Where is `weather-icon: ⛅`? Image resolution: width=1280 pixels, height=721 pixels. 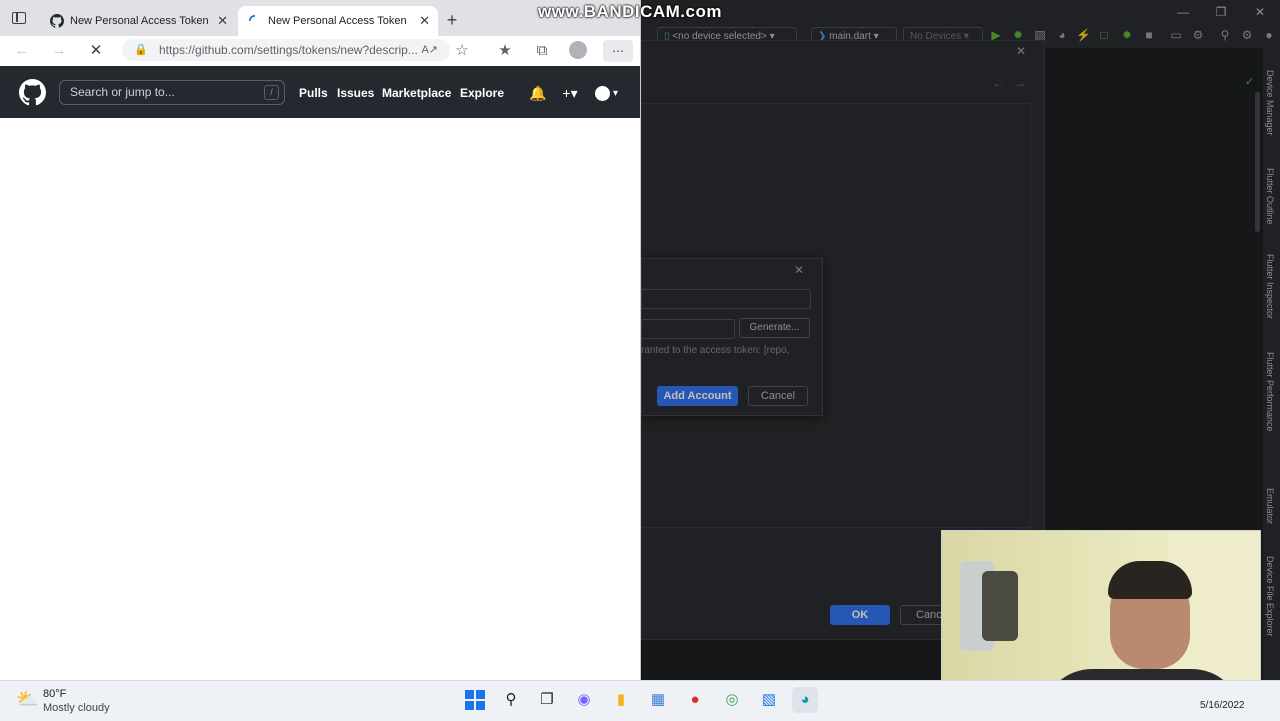
weather-icon: ⛅ is located at coordinates (27, 699).